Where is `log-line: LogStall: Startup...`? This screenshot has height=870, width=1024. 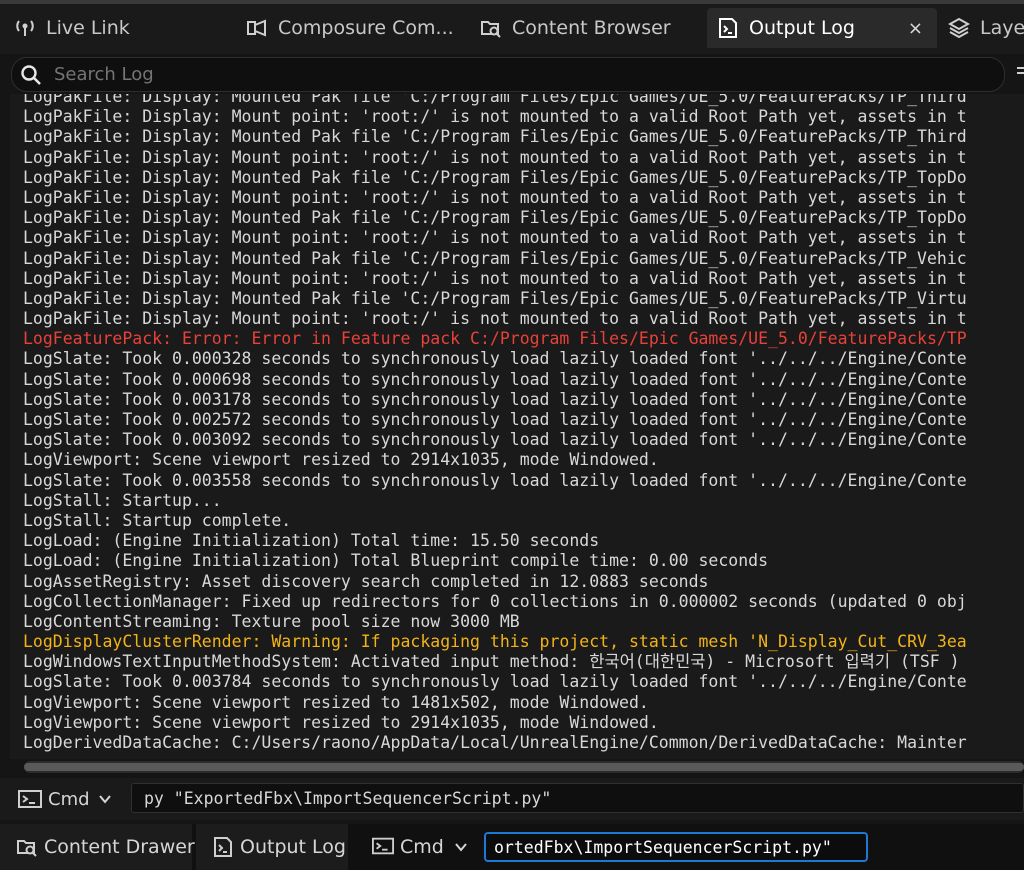 log-line: LogStall: Startup... is located at coordinates (122, 500).